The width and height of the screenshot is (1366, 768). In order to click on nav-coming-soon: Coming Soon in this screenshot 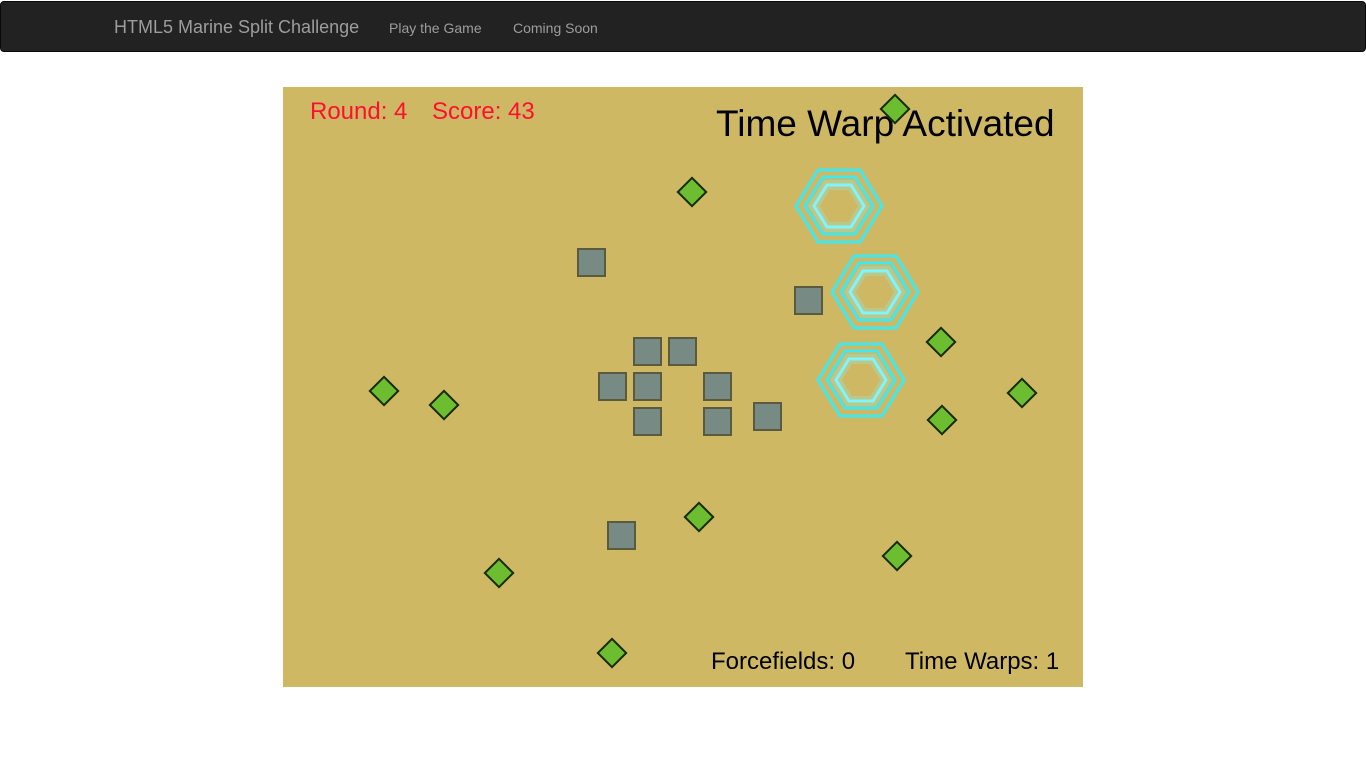, I will do `click(555, 28)`.